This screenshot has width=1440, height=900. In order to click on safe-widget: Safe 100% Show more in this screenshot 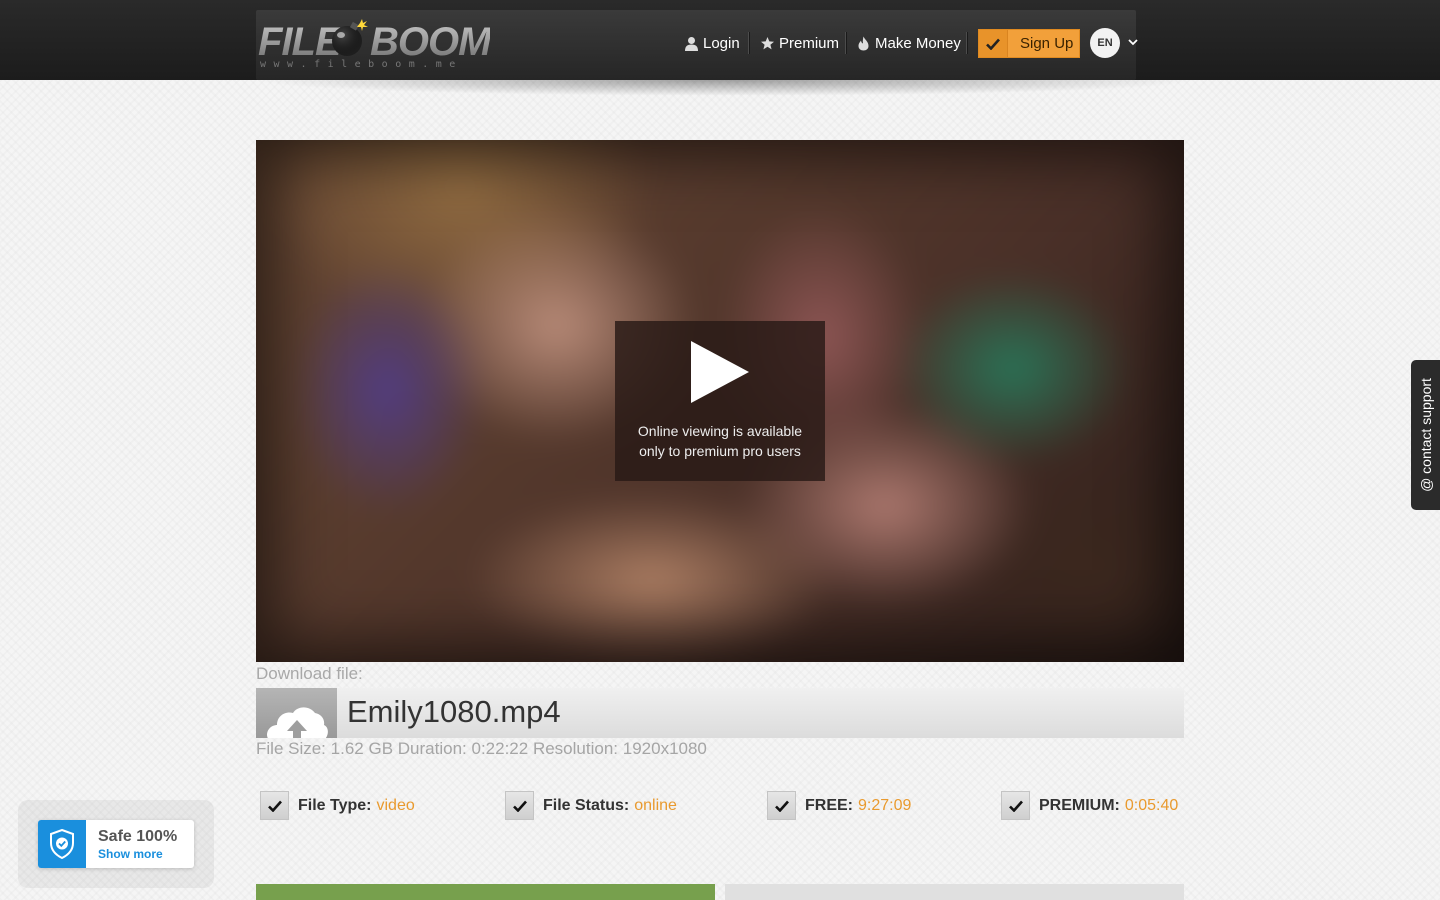, I will do `click(116, 844)`.